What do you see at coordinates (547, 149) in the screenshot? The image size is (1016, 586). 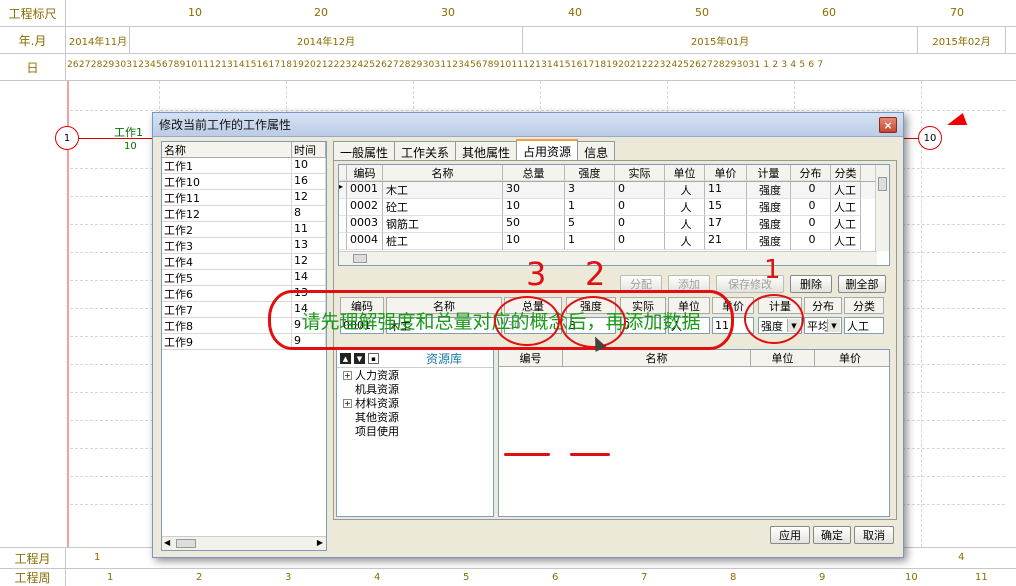 I see `tab-resources: 占用资源` at bounding box center [547, 149].